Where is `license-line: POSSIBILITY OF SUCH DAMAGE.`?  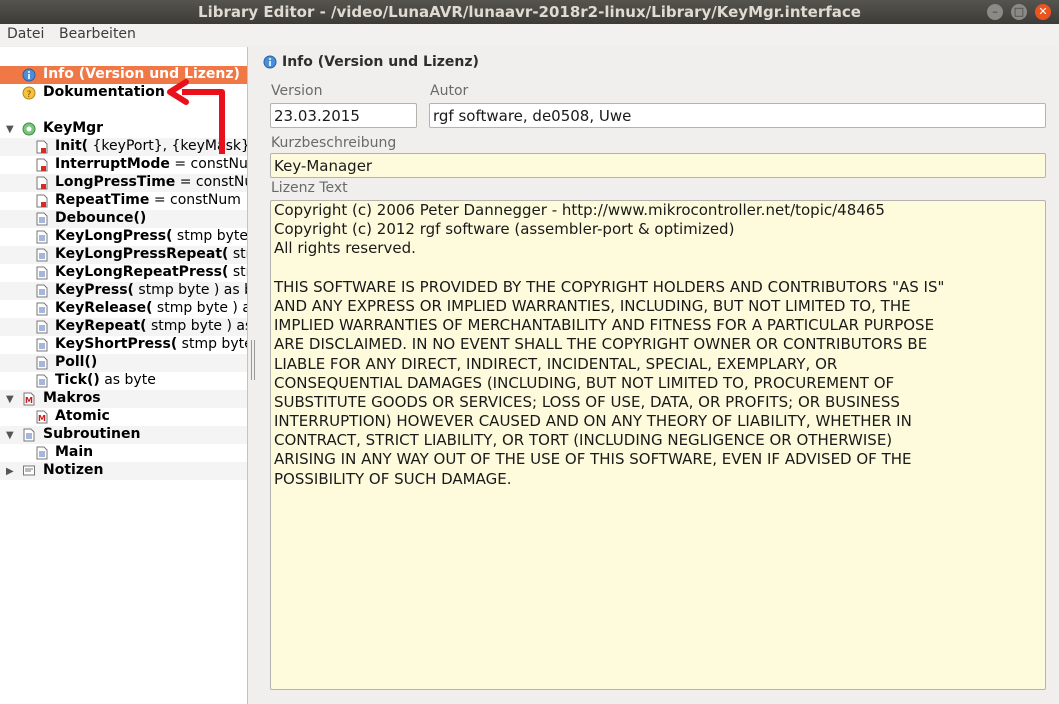
license-line: POSSIBILITY OF SUCH DAMAGE. is located at coordinates (393, 478).